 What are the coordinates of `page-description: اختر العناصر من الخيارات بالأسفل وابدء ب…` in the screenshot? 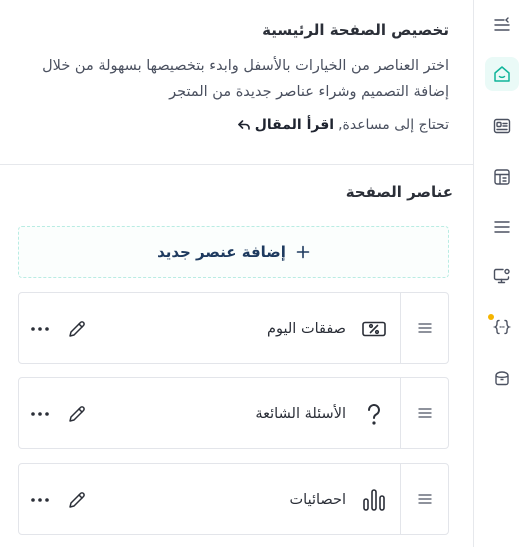 It's located at (245, 79).